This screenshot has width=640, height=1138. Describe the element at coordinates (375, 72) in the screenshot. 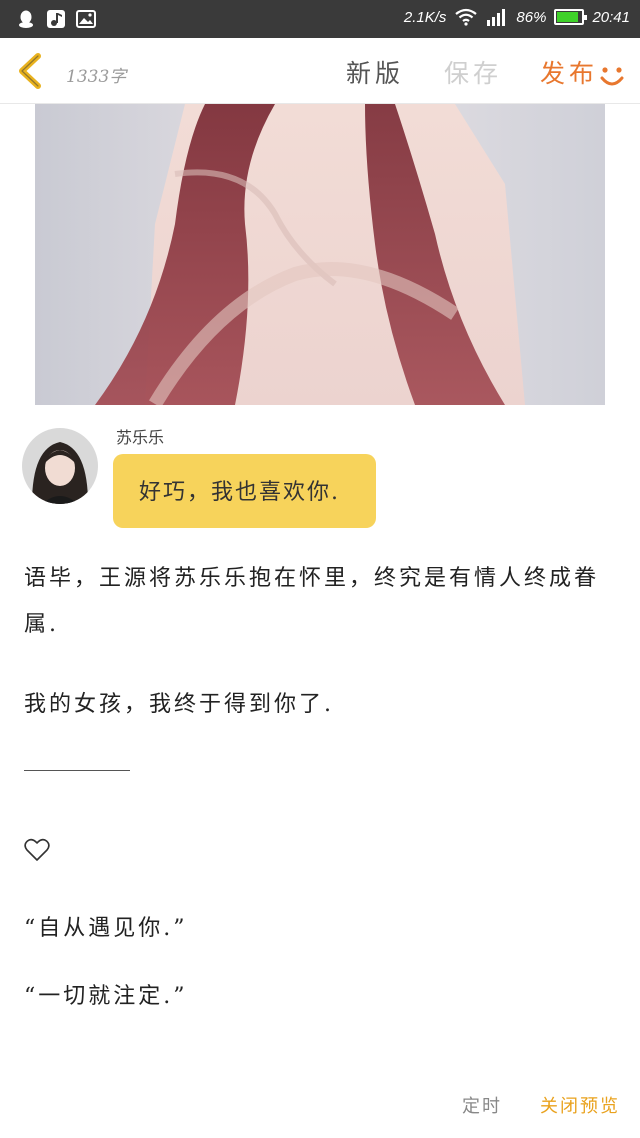

I see `new-version-button: 新版` at that location.